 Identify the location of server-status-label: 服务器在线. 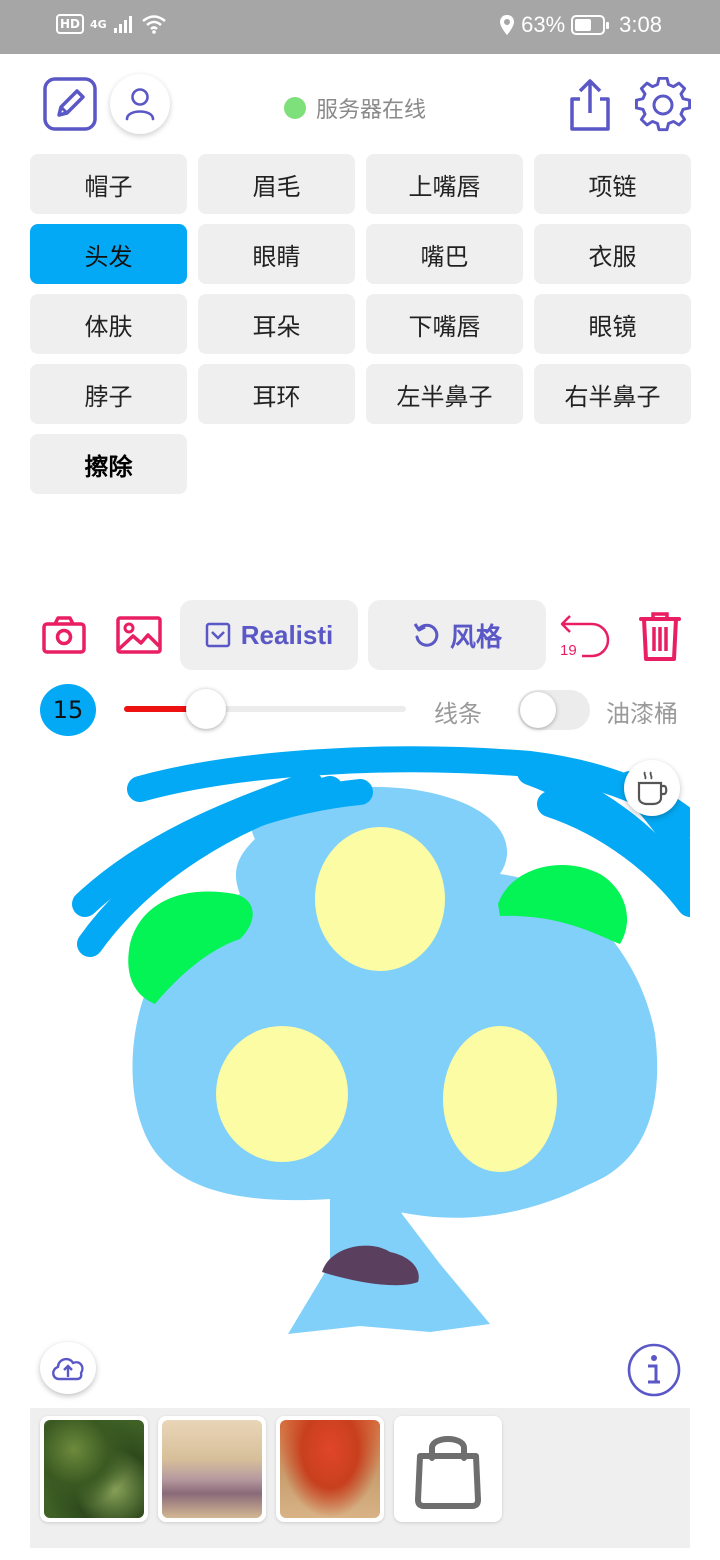
(371, 110).